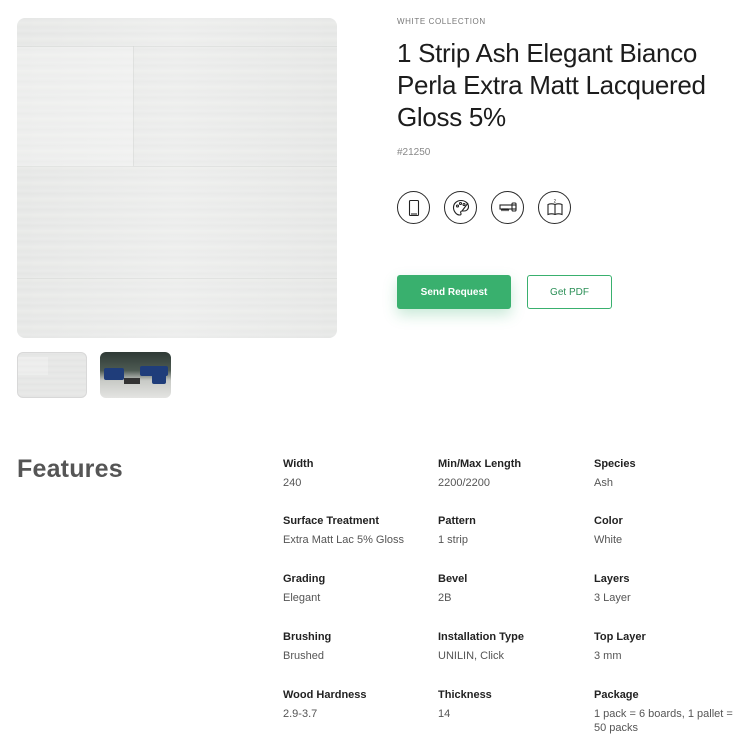 This screenshot has width=739, height=736. I want to click on feature-label: Thickness, so click(465, 695).